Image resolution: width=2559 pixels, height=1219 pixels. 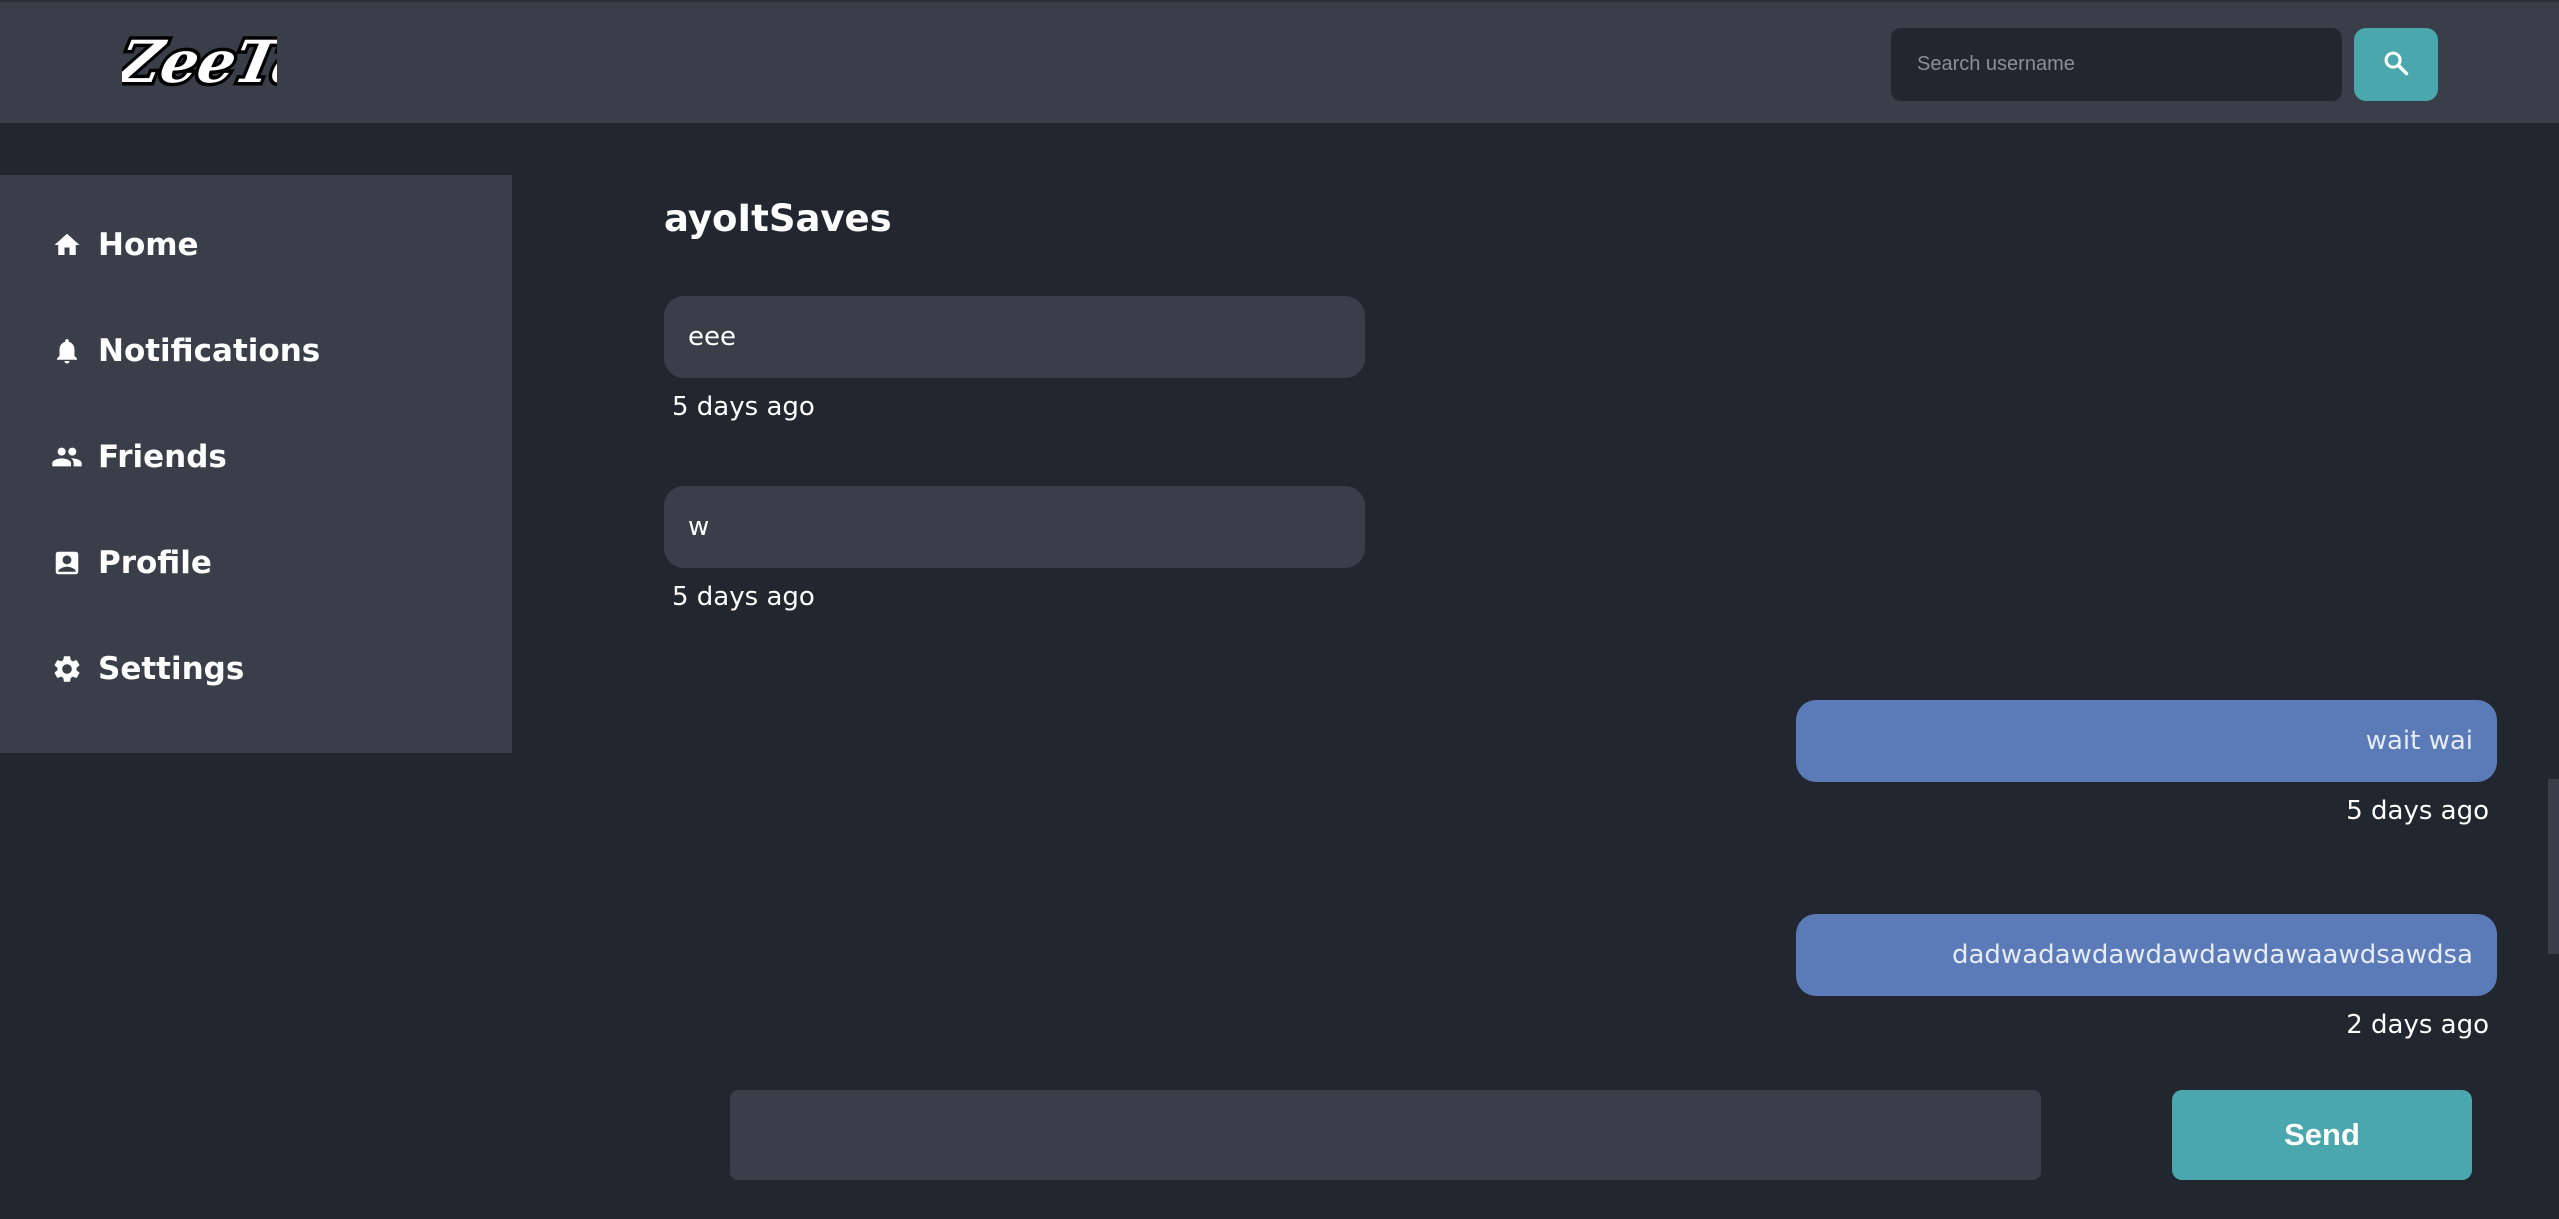 I want to click on gear-icon, so click(x=67, y=669).